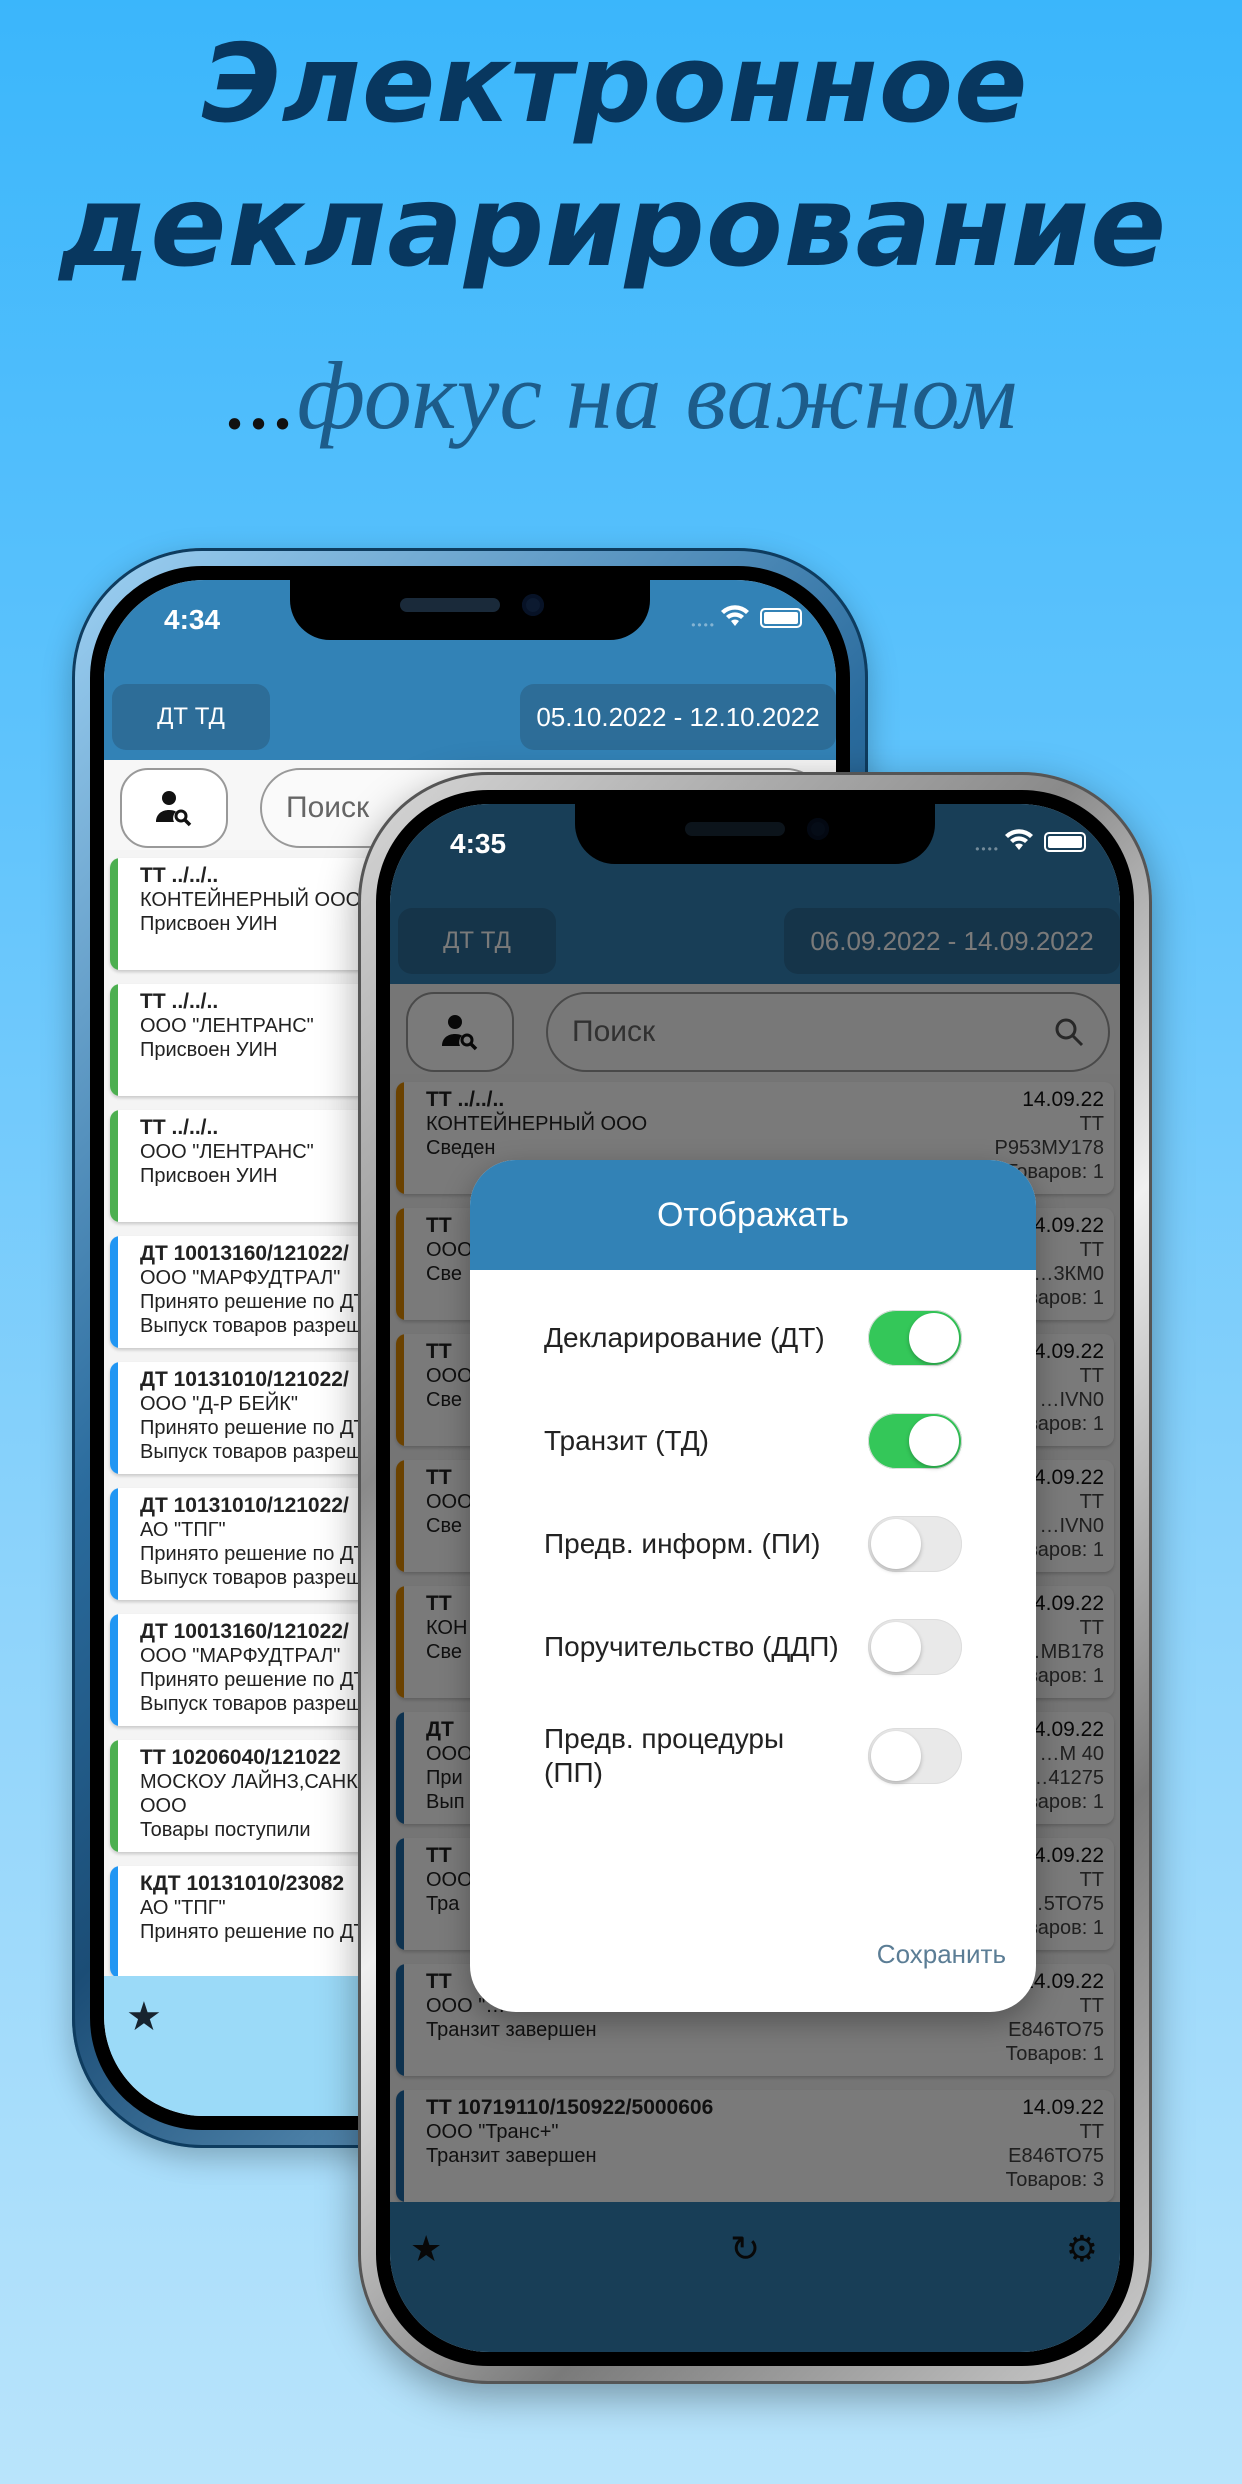 Image resolution: width=1242 pixels, height=2484 pixels. I want to click on status-bar: 4:35 ••••, so click(755, 839).